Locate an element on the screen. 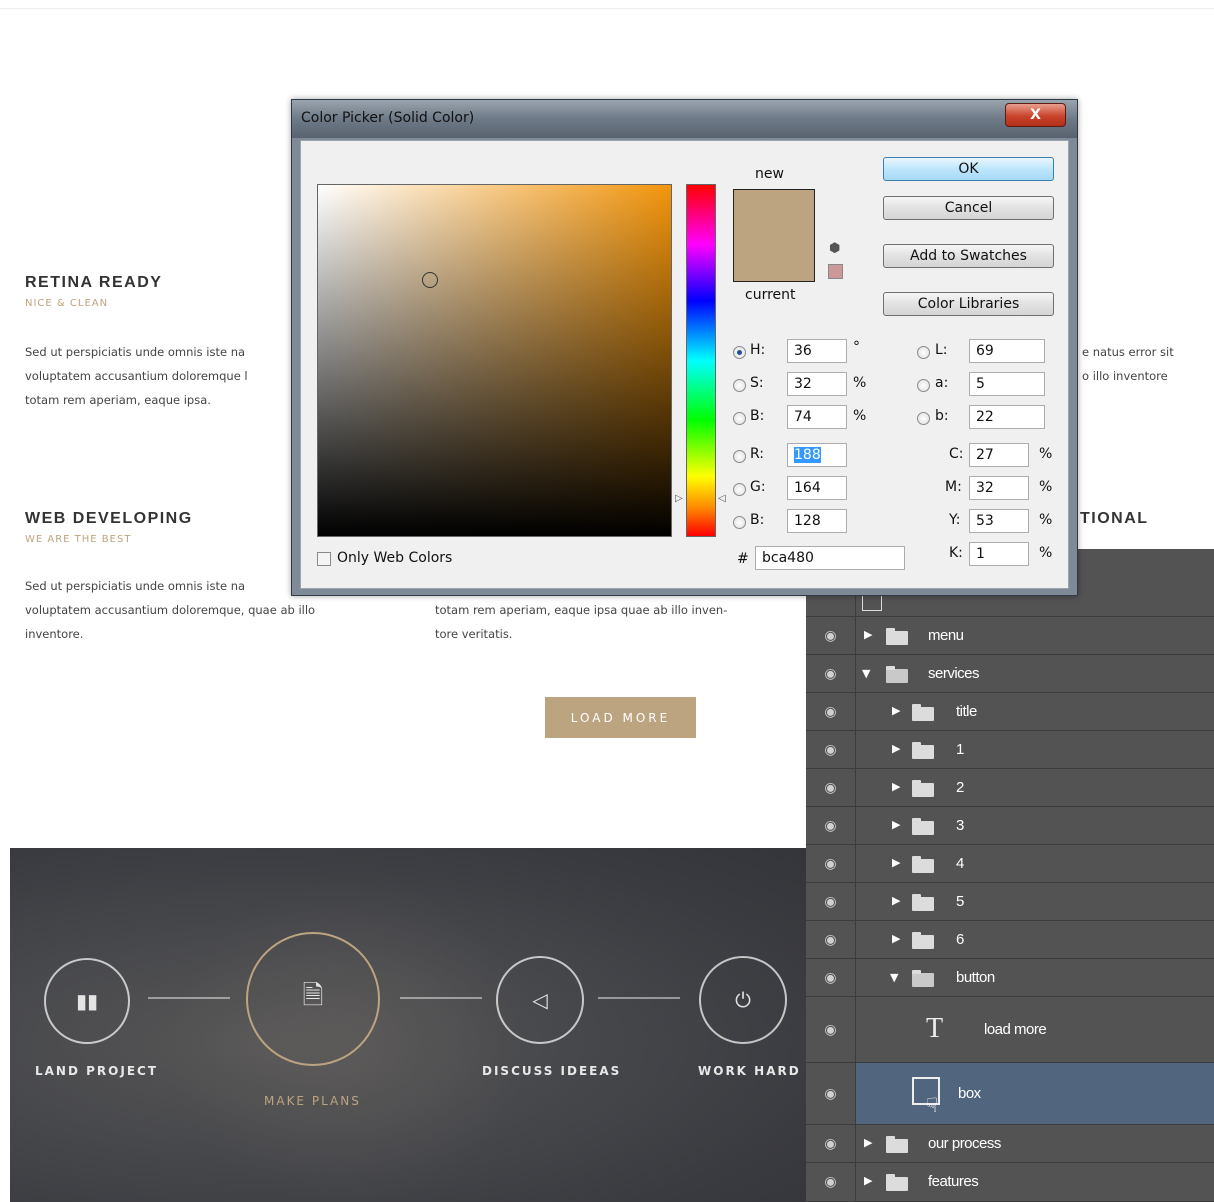  color-field-marker is located at coordinates (430, 280).